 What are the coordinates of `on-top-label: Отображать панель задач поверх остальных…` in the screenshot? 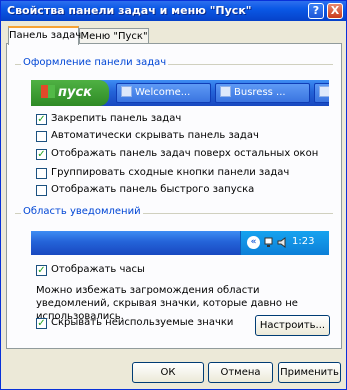 It's located at (185, 153).